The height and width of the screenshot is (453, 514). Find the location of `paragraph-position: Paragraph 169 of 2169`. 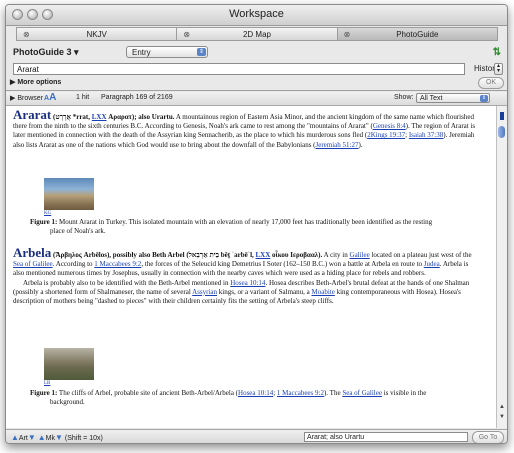

paragraph-position: Paragraph 169 of 2169 is located at coordinates (137, 97).